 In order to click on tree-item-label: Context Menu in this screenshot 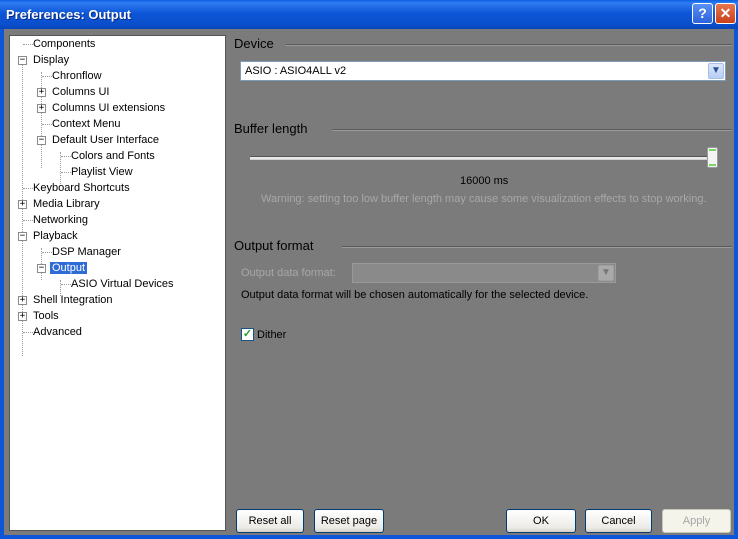, I will do `click(86, 124)`.